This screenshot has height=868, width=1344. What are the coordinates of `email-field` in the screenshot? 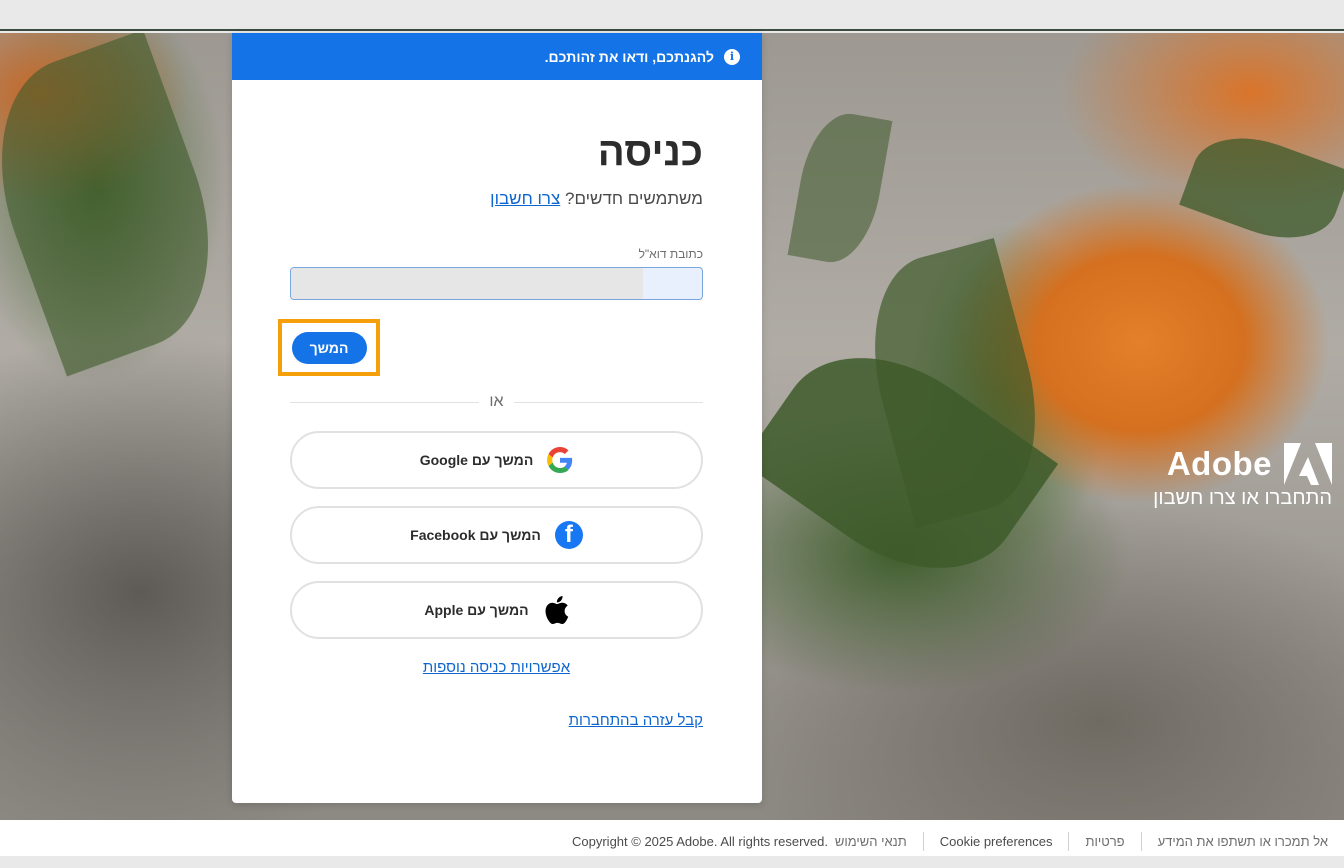 It's located at (496, 283).